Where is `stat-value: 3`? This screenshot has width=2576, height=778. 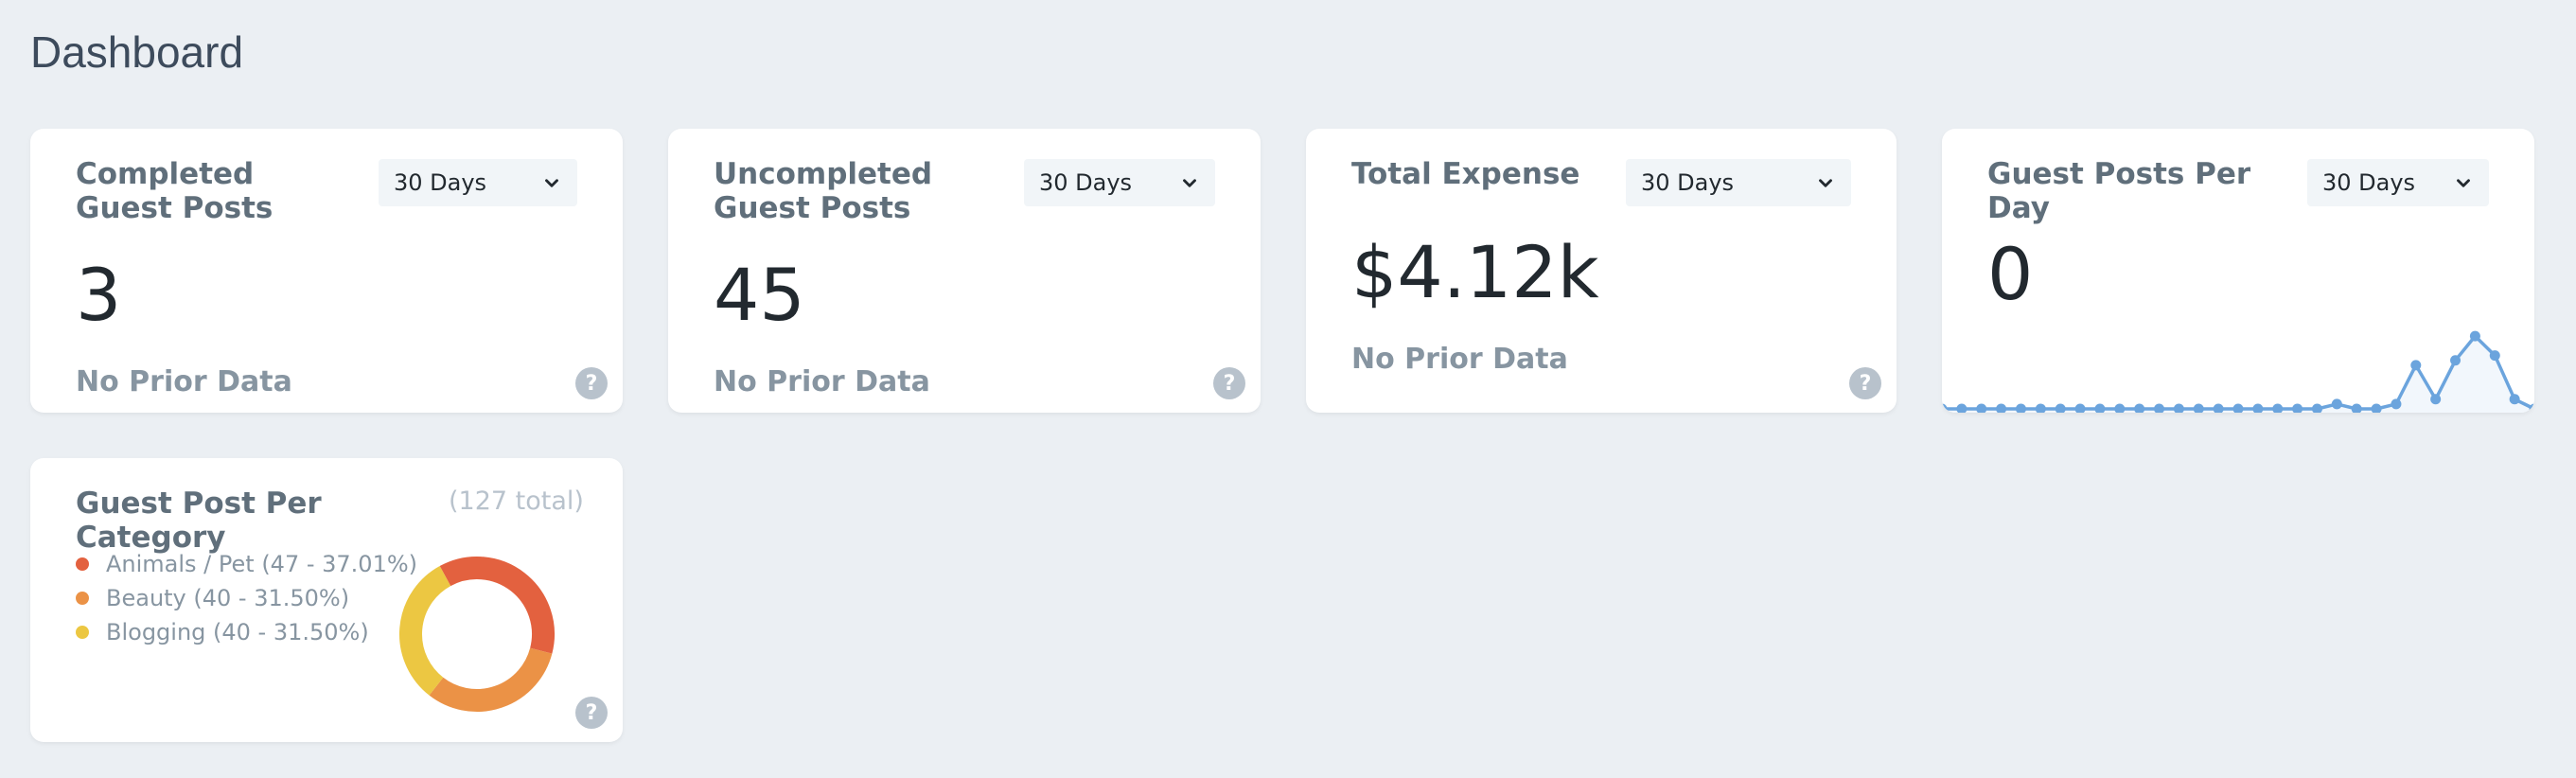
stat-value: 3 is located at coordinates (99, 295).